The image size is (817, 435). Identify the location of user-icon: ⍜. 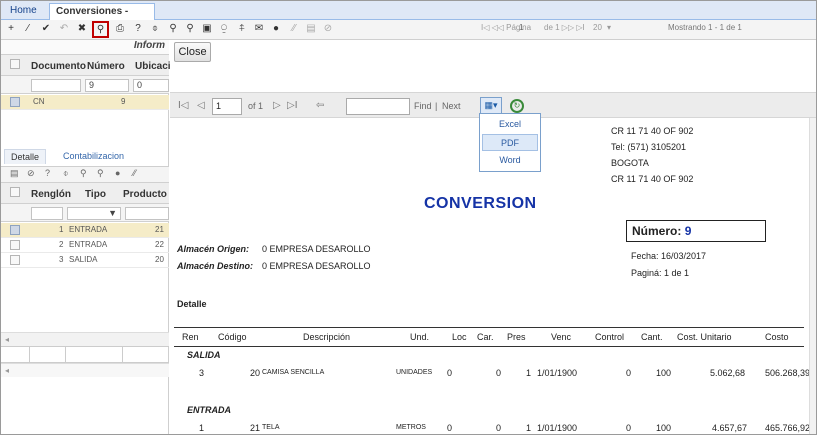
(224, 29).